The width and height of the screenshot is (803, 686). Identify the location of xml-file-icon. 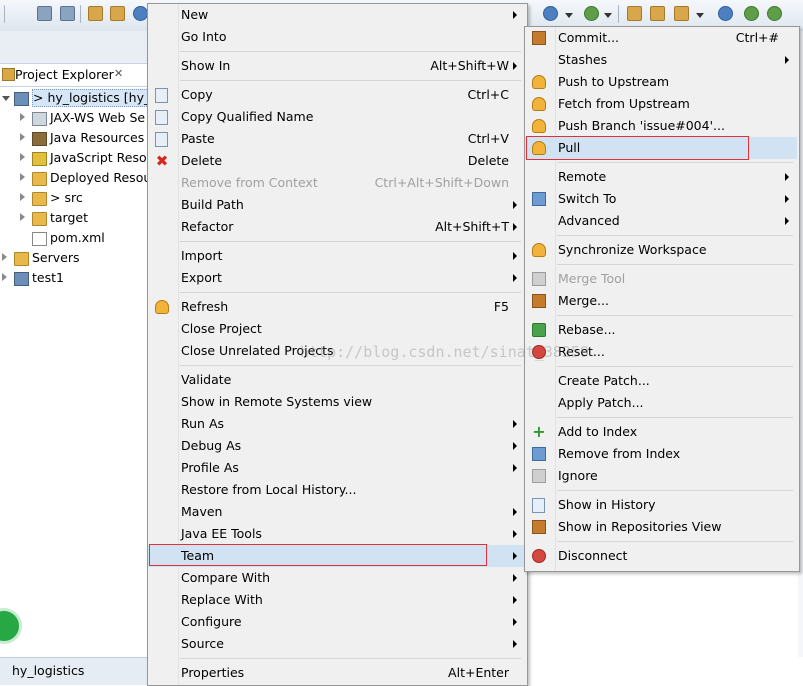
(39, 239).